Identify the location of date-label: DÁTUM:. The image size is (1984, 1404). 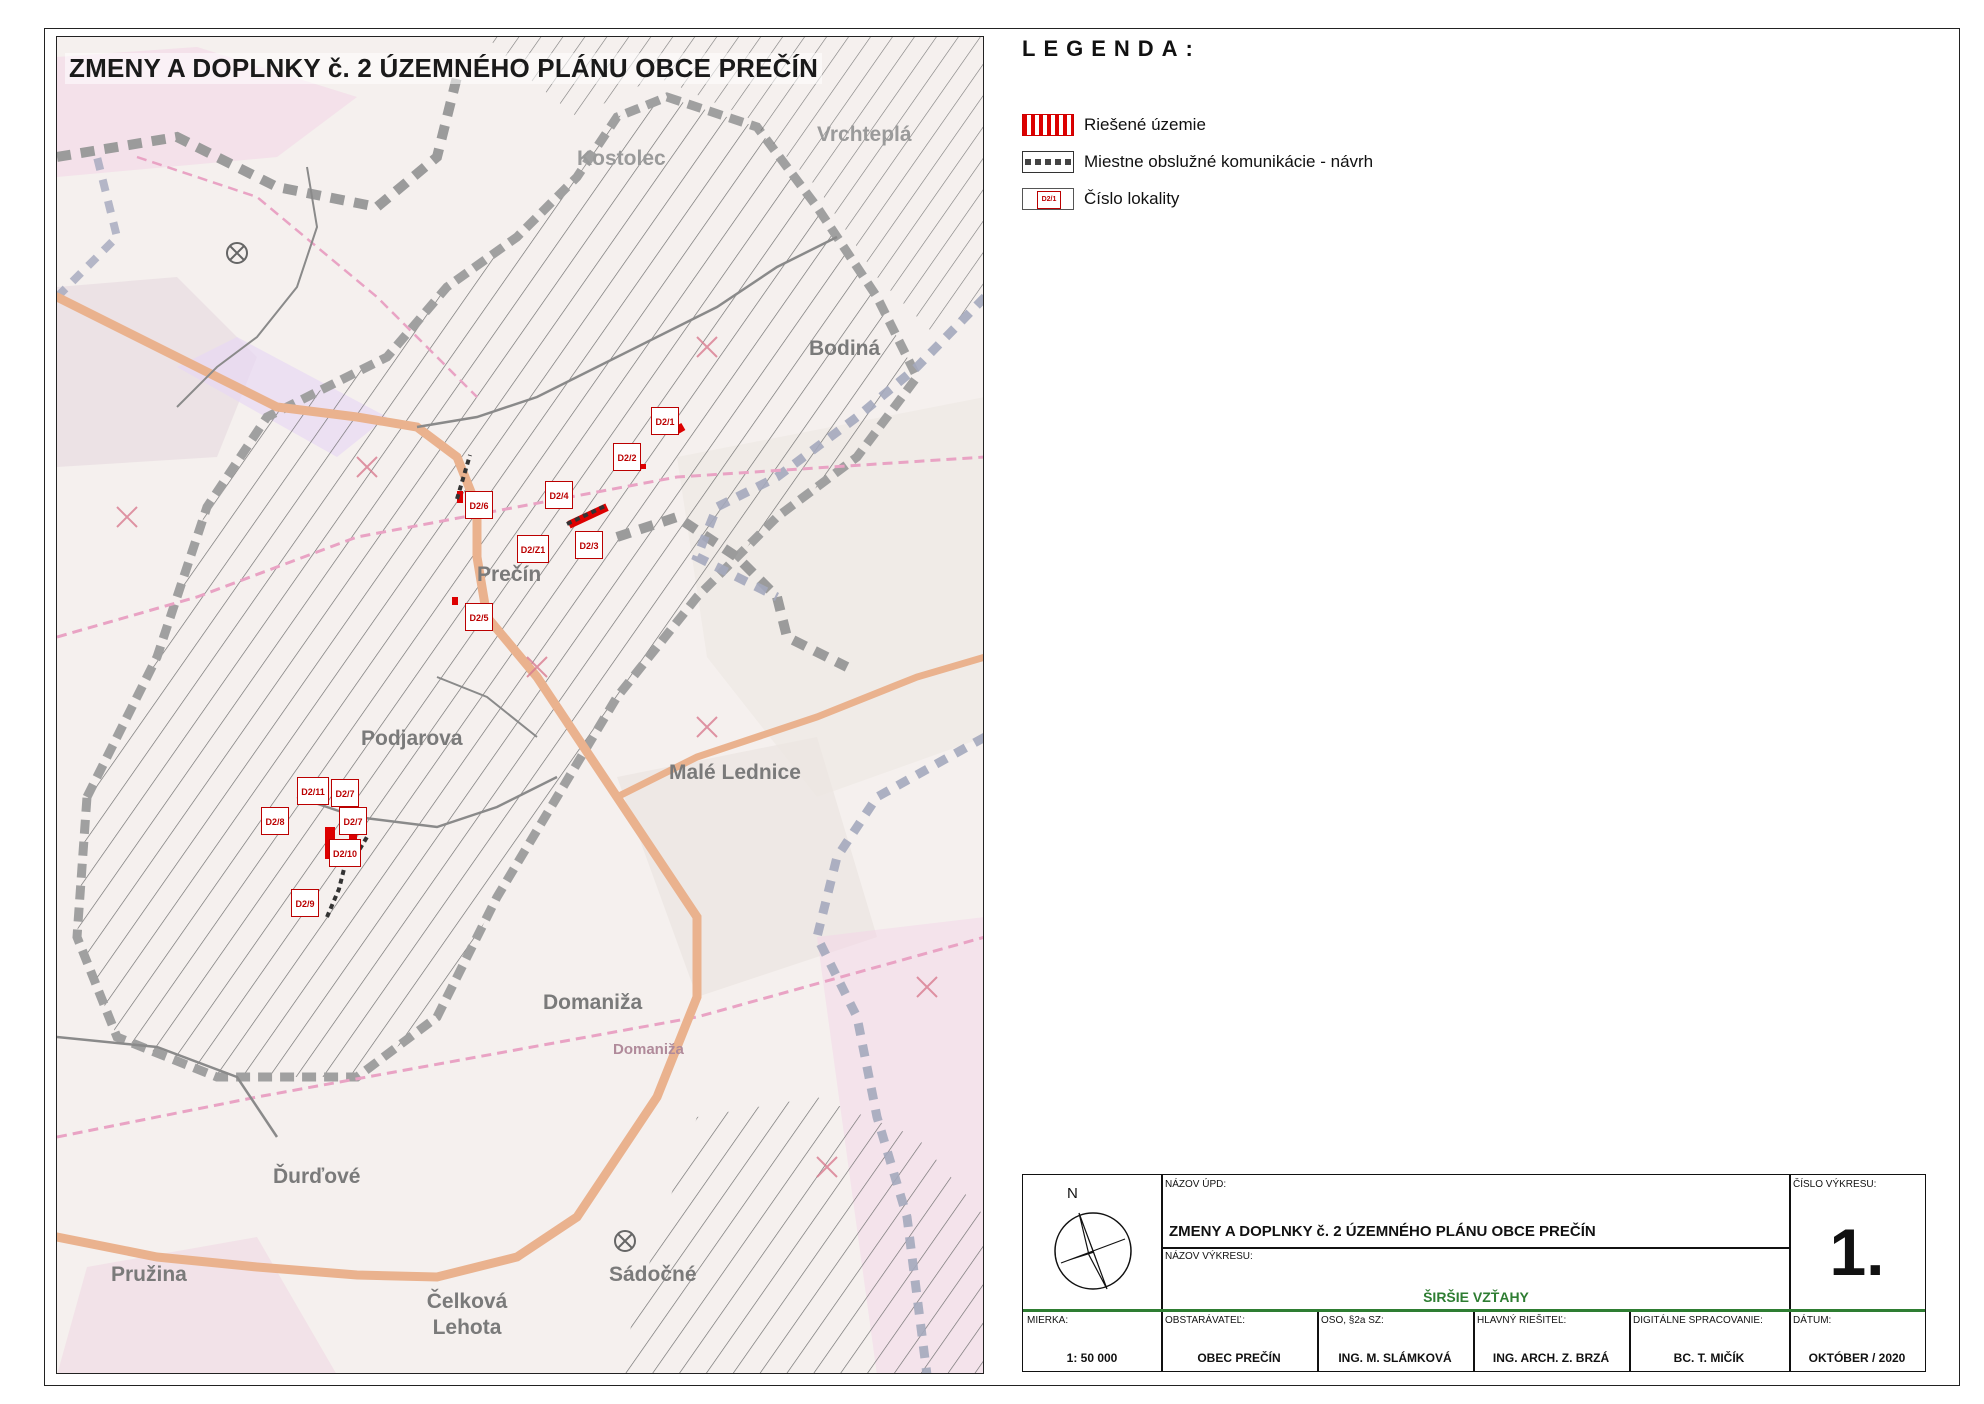
(1812, 1320).